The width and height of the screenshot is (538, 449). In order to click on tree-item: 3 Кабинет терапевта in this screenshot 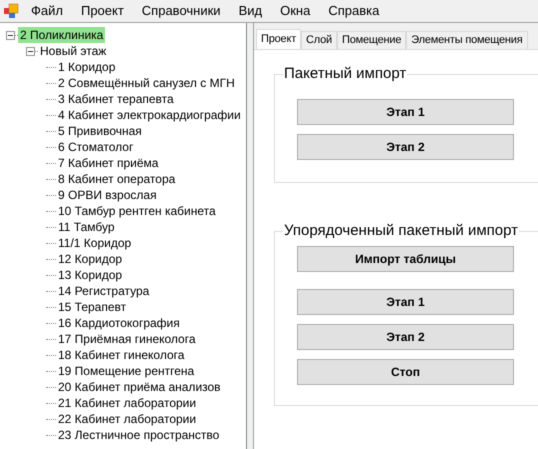, I will do `click(116, 99)`.